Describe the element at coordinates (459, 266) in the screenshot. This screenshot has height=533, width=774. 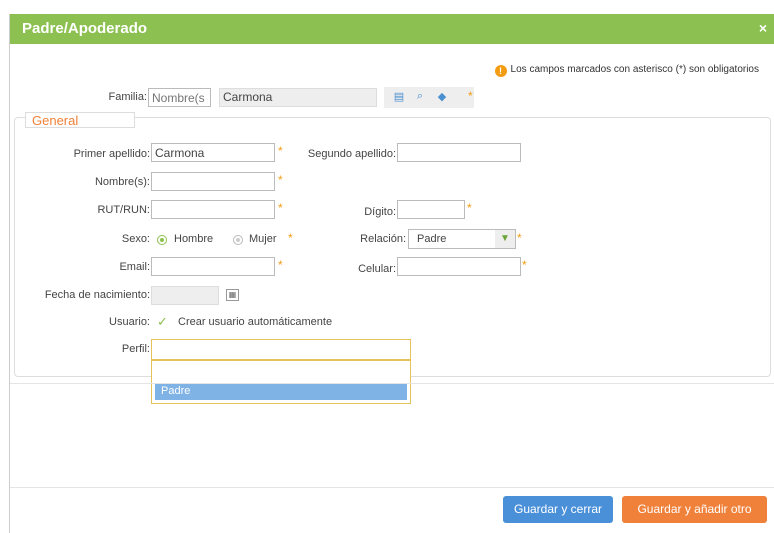
I see `celular-input` at that location.